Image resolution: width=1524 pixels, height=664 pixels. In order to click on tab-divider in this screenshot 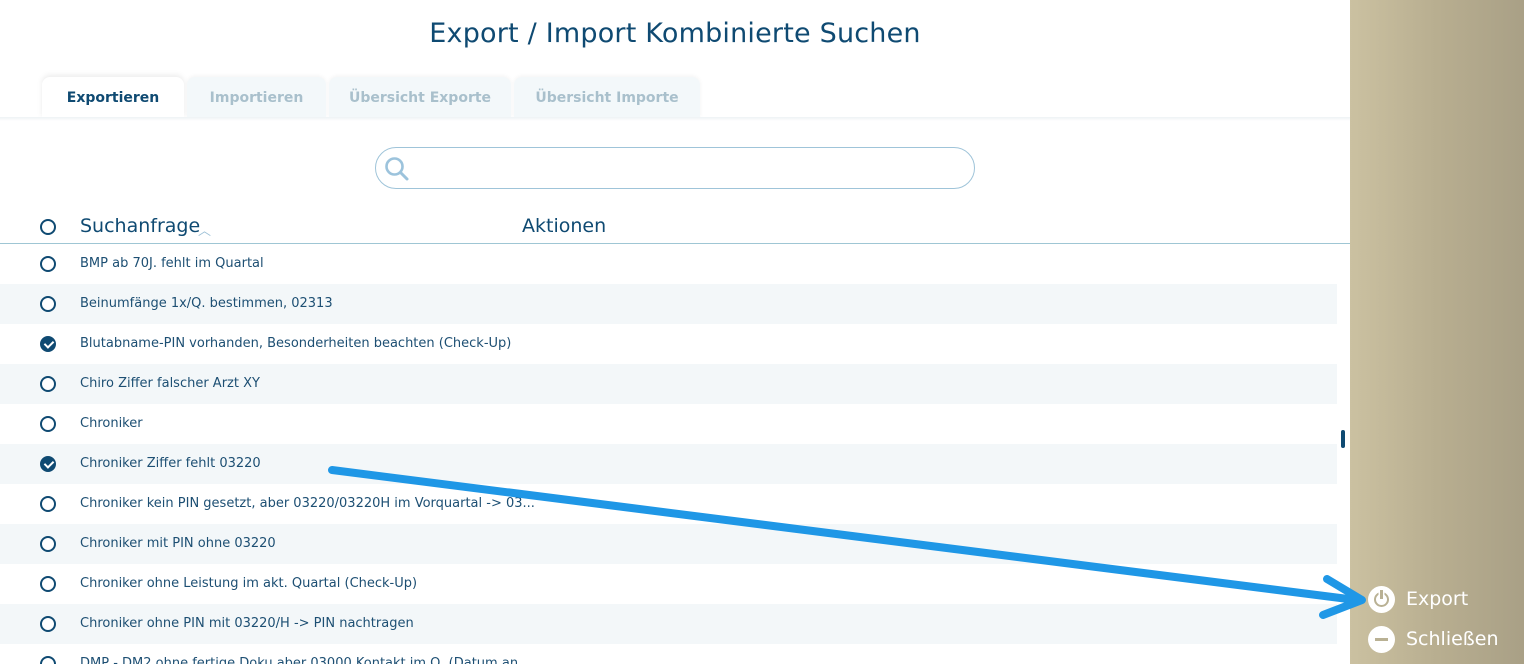, I will do `click(675, 119)`.